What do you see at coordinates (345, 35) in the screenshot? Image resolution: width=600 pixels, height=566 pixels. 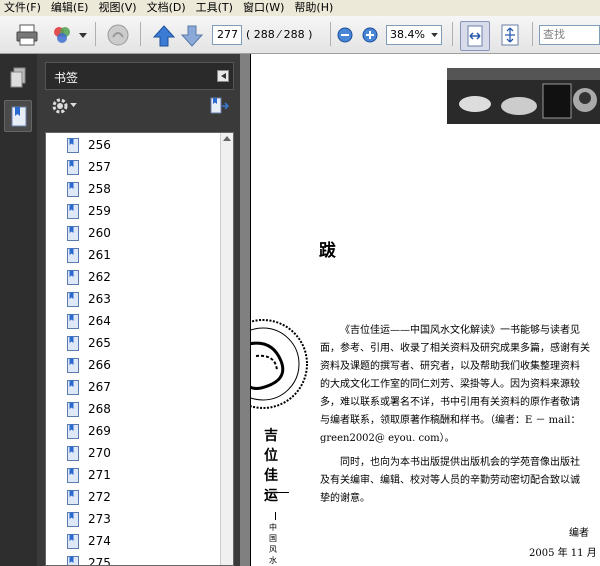 I see `zoom-out-icon` at bounding box center [345, 35].